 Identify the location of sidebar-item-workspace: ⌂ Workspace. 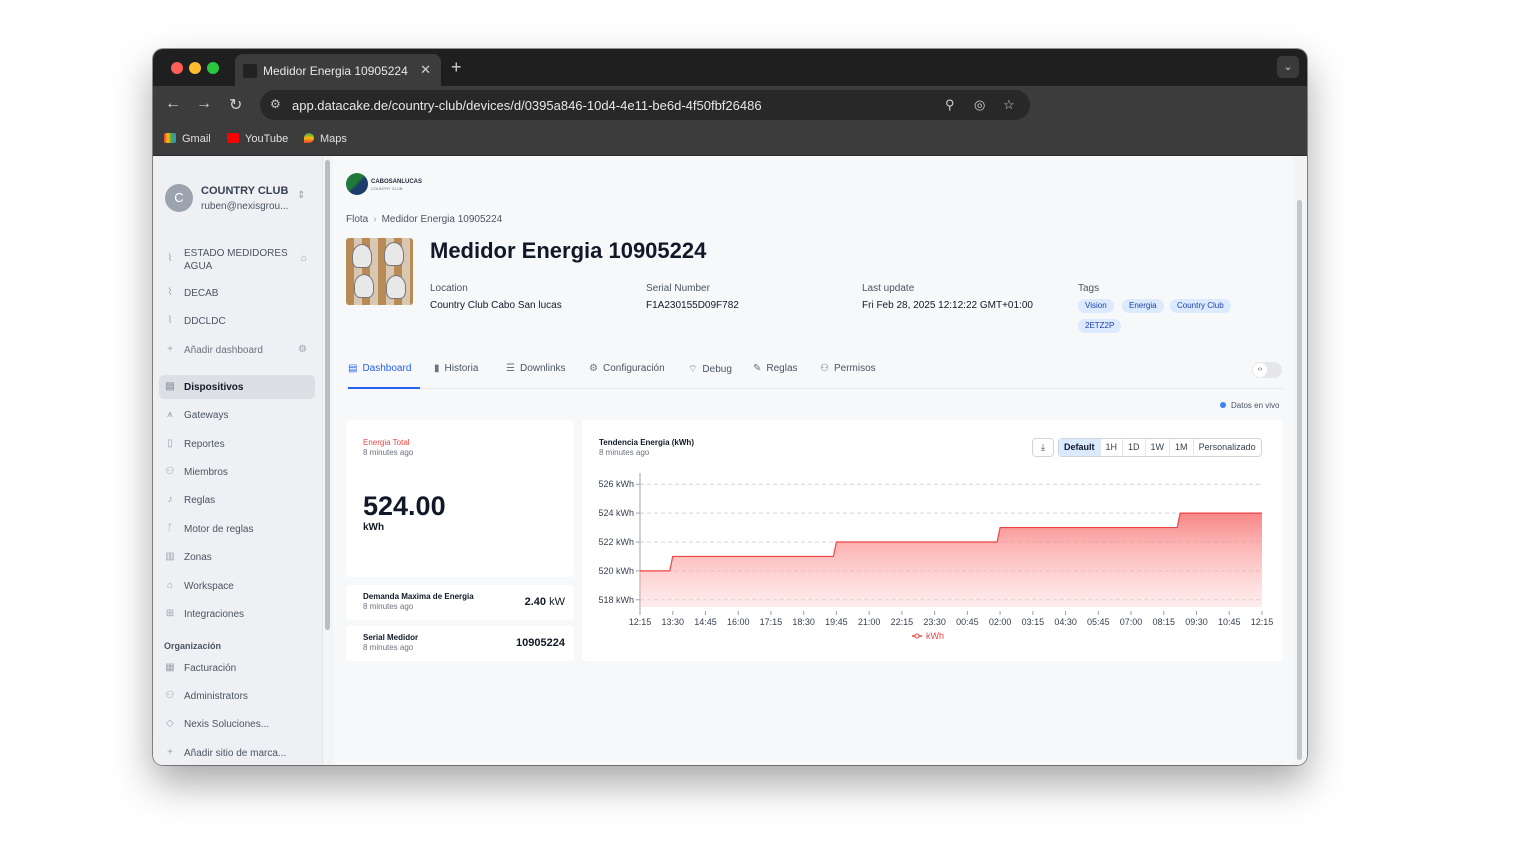
(237, 586).